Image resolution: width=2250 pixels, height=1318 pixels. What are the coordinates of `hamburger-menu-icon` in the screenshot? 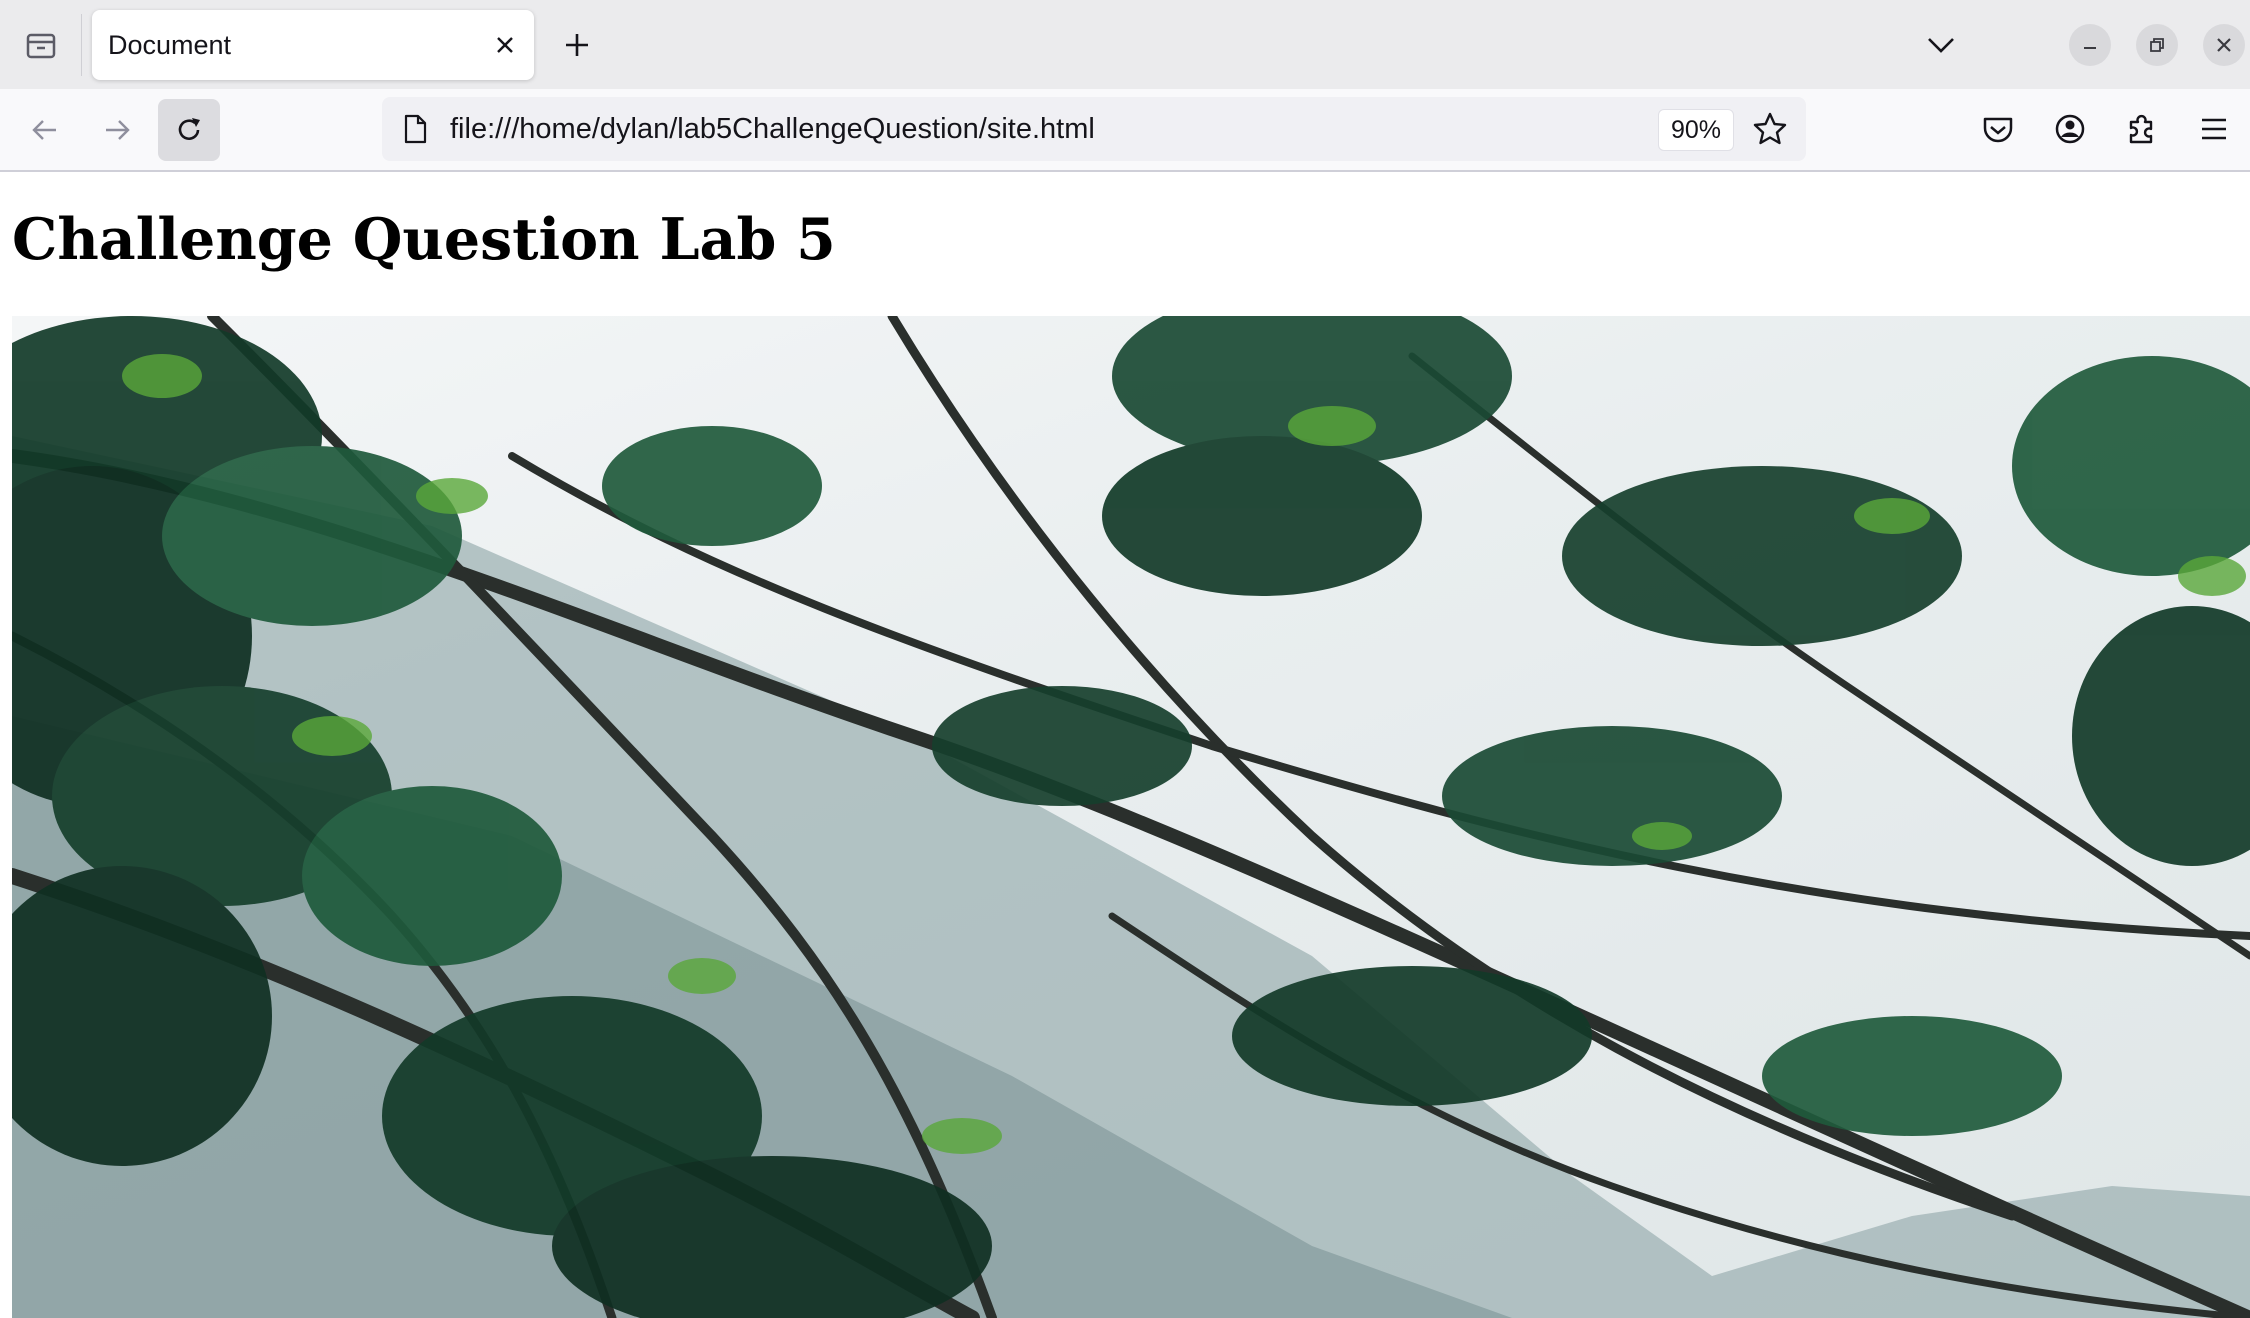 It's located at (2214, 129).